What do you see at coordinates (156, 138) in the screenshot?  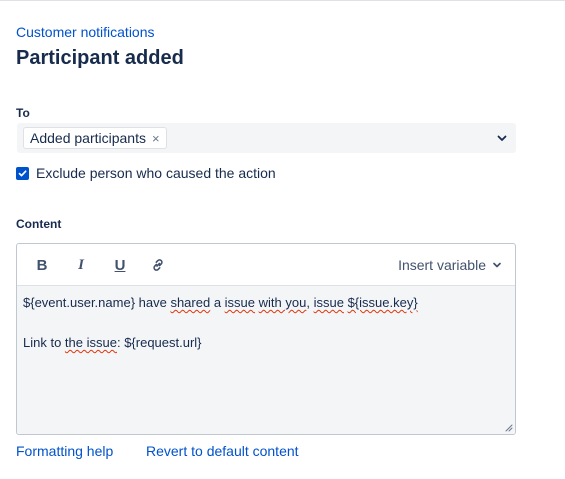 I see `remove-tag-icon: ×` at bounding box center [156, 138].